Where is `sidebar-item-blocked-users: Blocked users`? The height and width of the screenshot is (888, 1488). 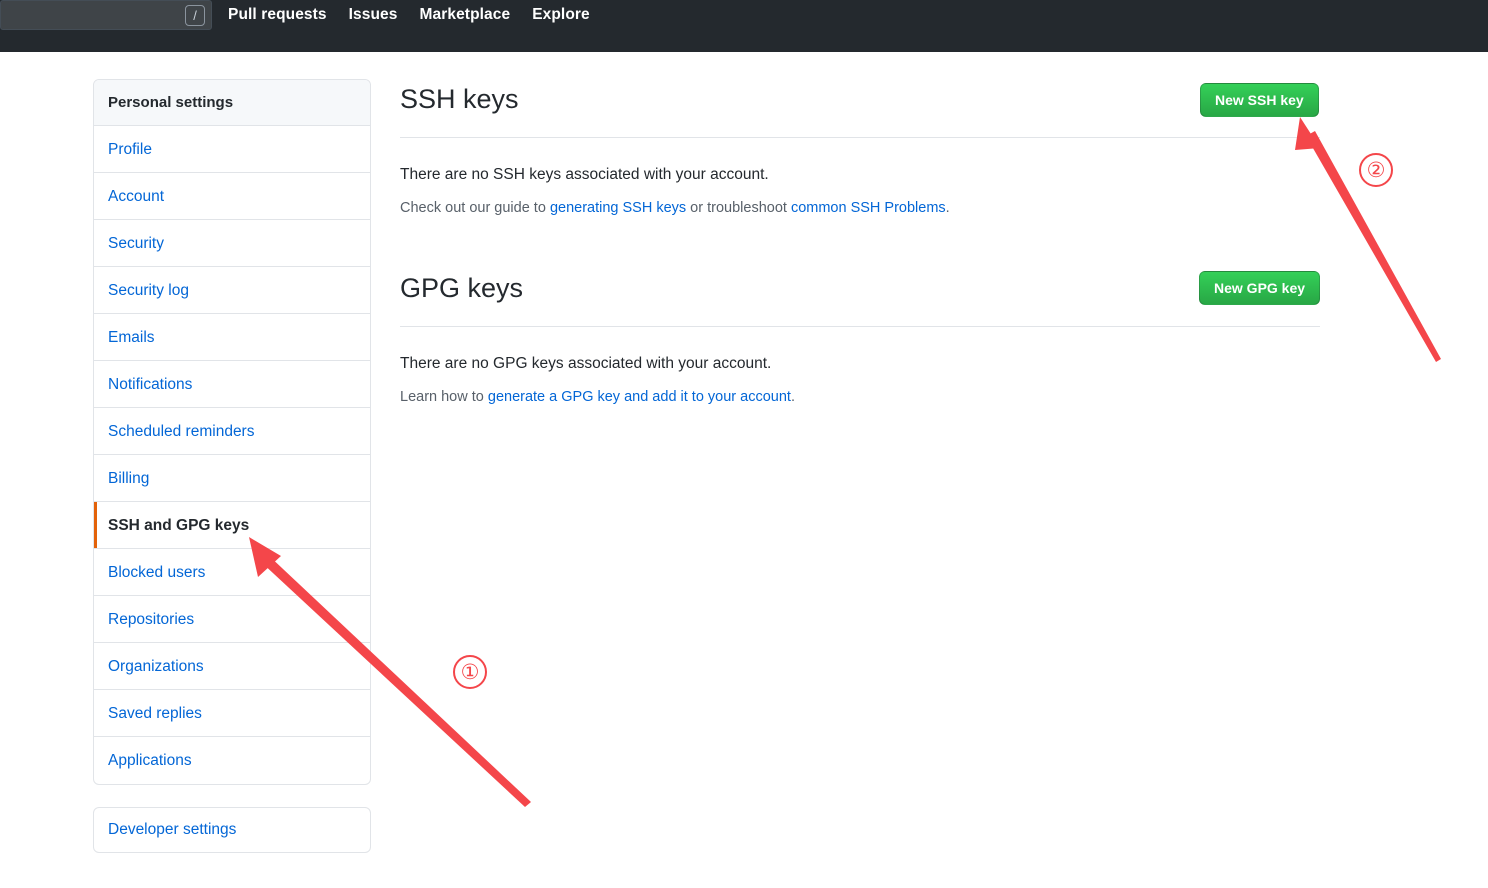 sidebar-item-blocked-users: Blocked users is located at coordinates (232, 572).